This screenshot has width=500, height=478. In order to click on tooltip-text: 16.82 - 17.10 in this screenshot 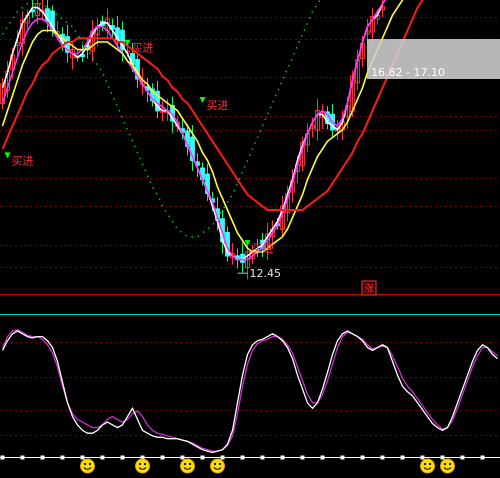, I will do `click(408, 72)`.